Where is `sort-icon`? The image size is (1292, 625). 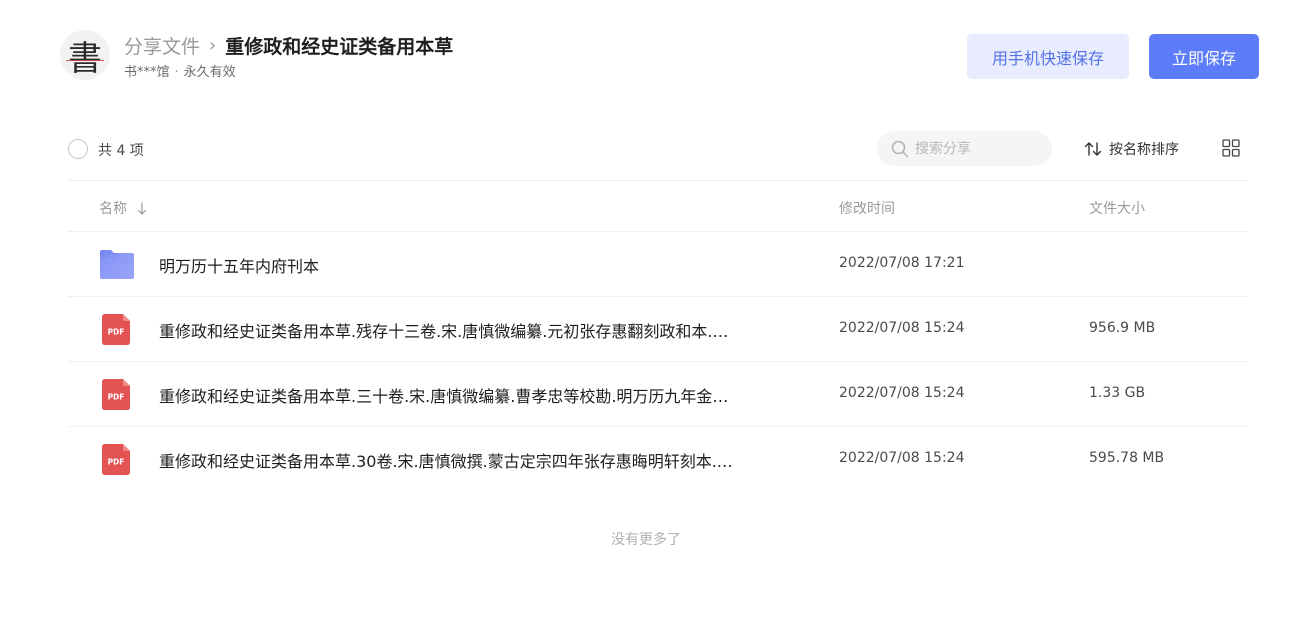 sort-icon is located at coordinates (1093, 149).